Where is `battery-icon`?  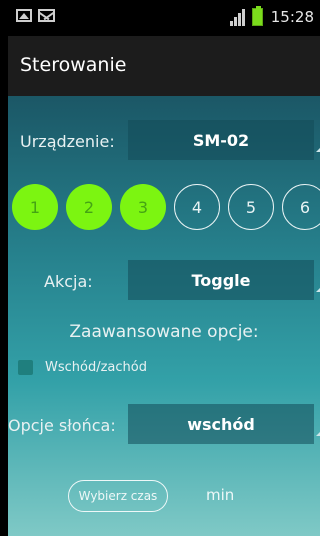 battery-icon is located at coordinates (257, 16).